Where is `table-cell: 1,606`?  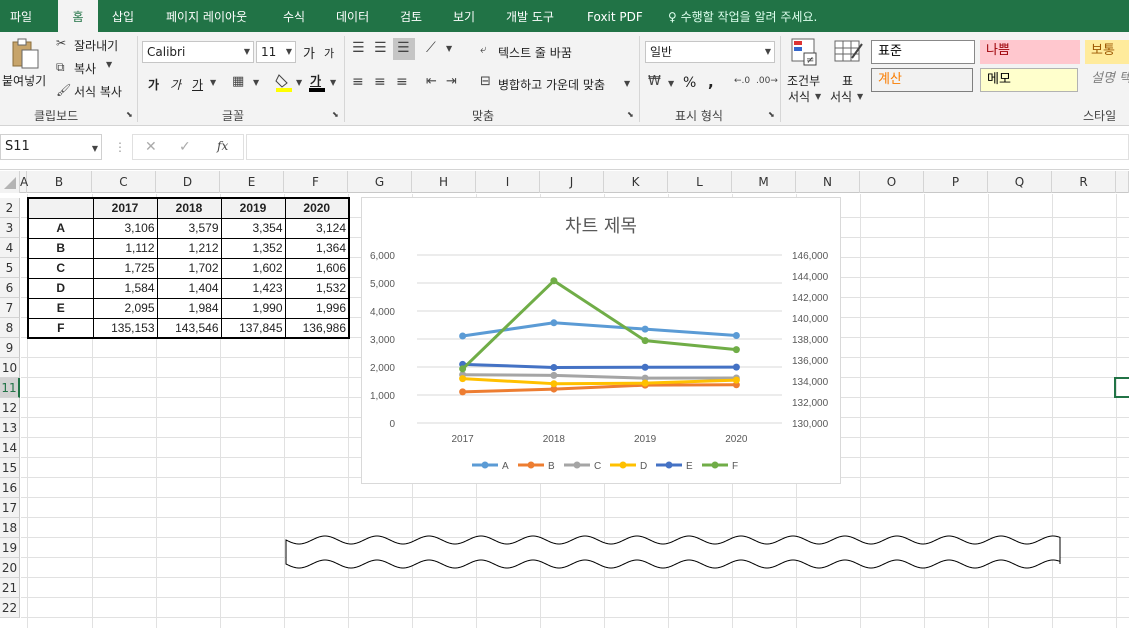 table-cell: 1,606 is located at coordinates (317, 268).